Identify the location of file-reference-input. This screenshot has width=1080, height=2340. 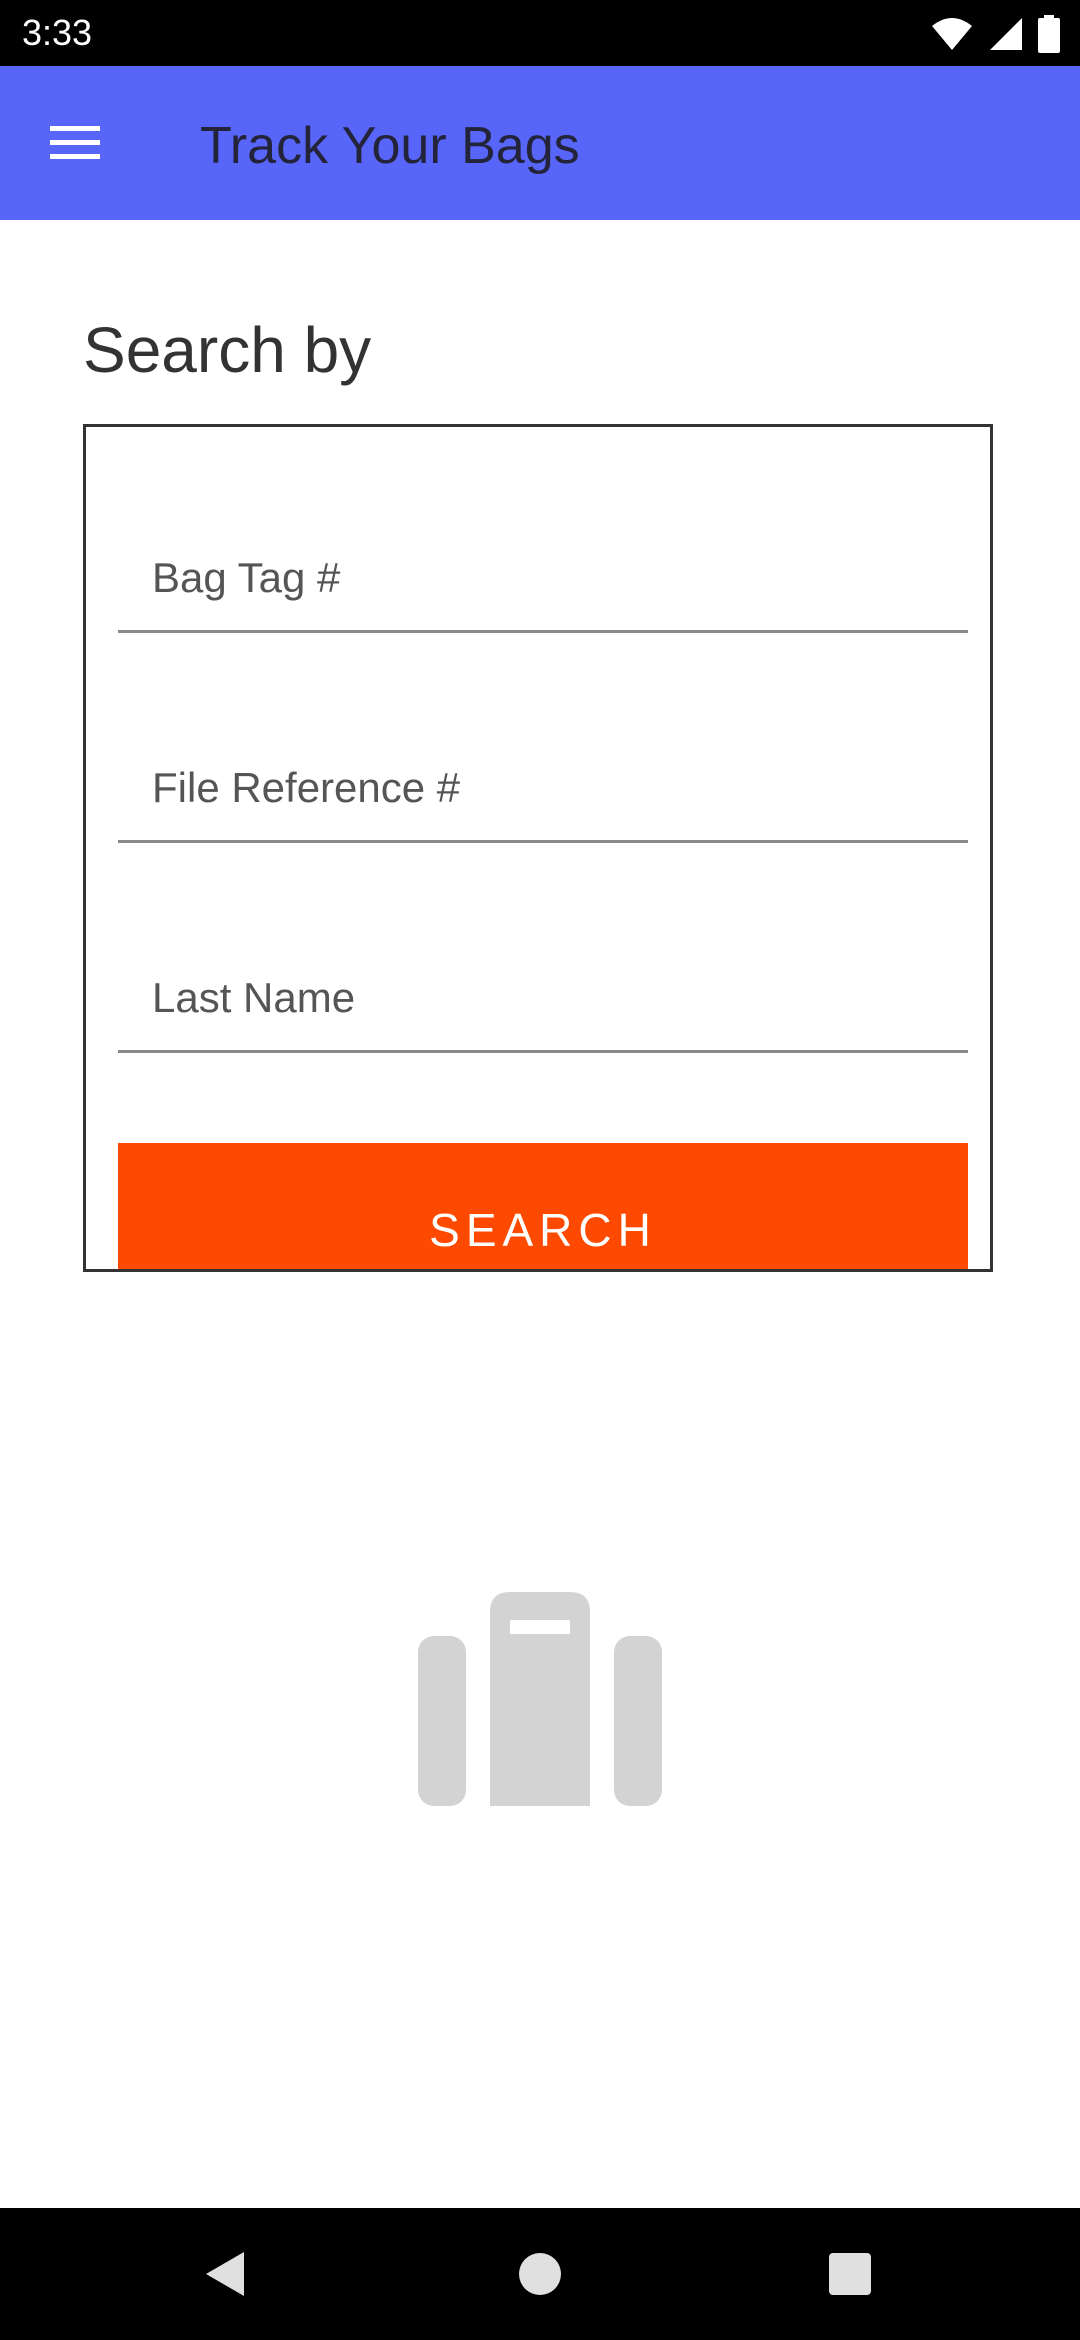
(543, 783).